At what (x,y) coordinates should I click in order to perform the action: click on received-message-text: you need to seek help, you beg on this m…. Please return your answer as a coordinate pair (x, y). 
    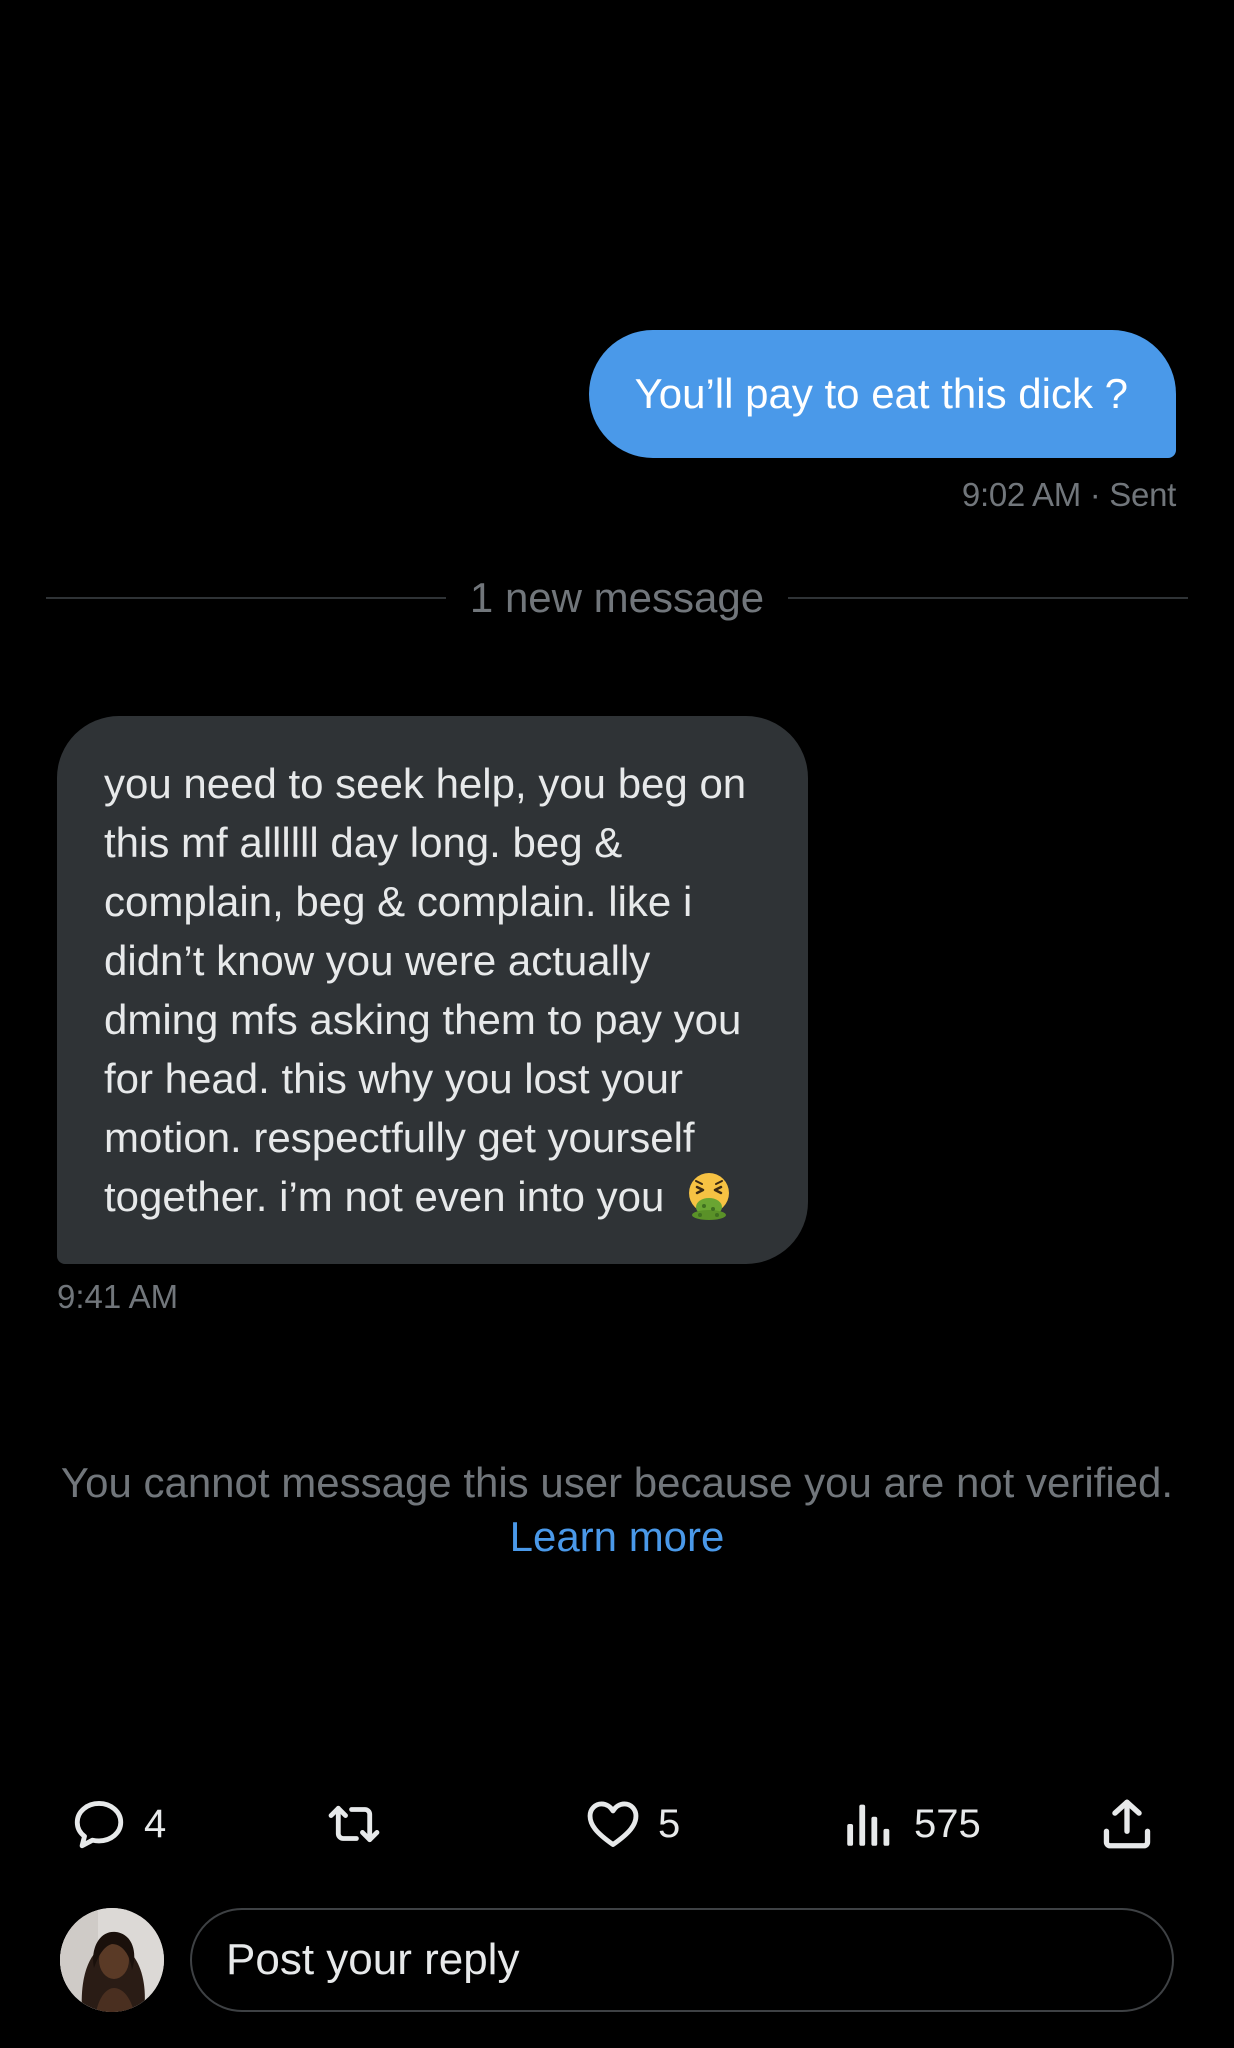
    Looking at the image, I should click on (425, 990).